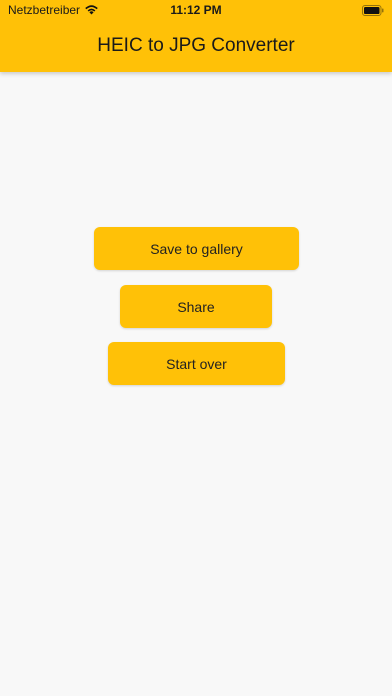  I want to click on save-to-gallery-label: Save to gallery, so click(196, 248).